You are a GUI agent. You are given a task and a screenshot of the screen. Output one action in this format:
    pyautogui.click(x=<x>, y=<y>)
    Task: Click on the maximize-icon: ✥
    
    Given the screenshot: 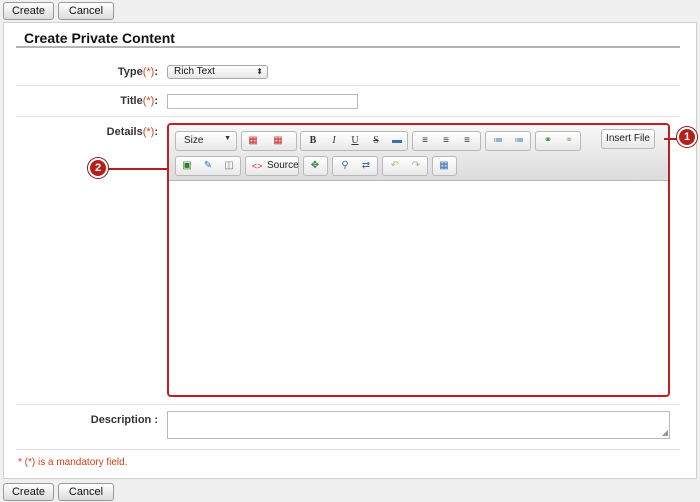 What is the action you would take?
    pyautogui.click(x=315, y=166)
    